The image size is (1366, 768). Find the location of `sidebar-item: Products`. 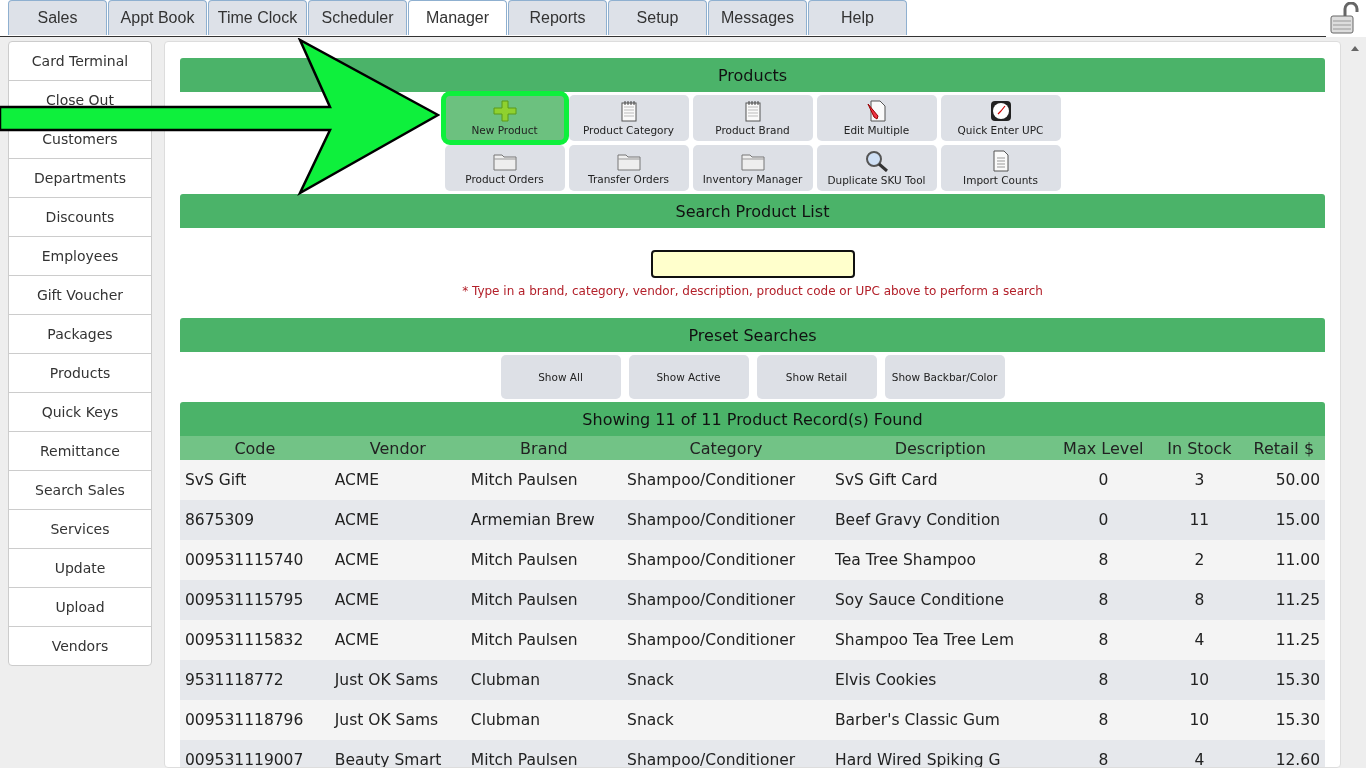

sidebar-item: Products is located at coordinates (80, 373).